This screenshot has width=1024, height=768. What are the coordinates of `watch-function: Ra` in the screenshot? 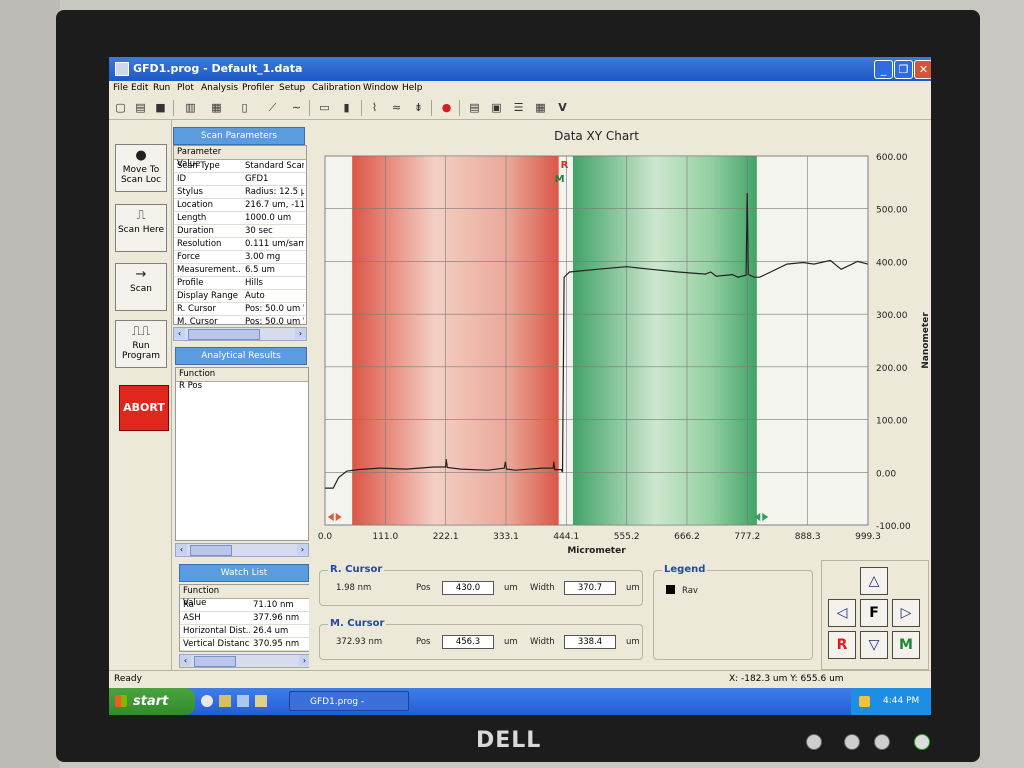 It's located at (188, 605).